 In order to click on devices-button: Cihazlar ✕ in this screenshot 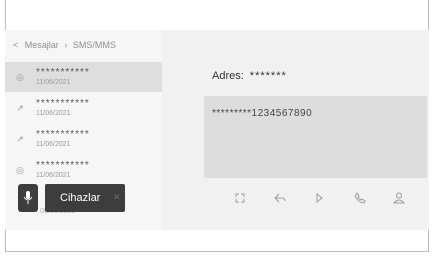, I will do `click(85, 198)`.